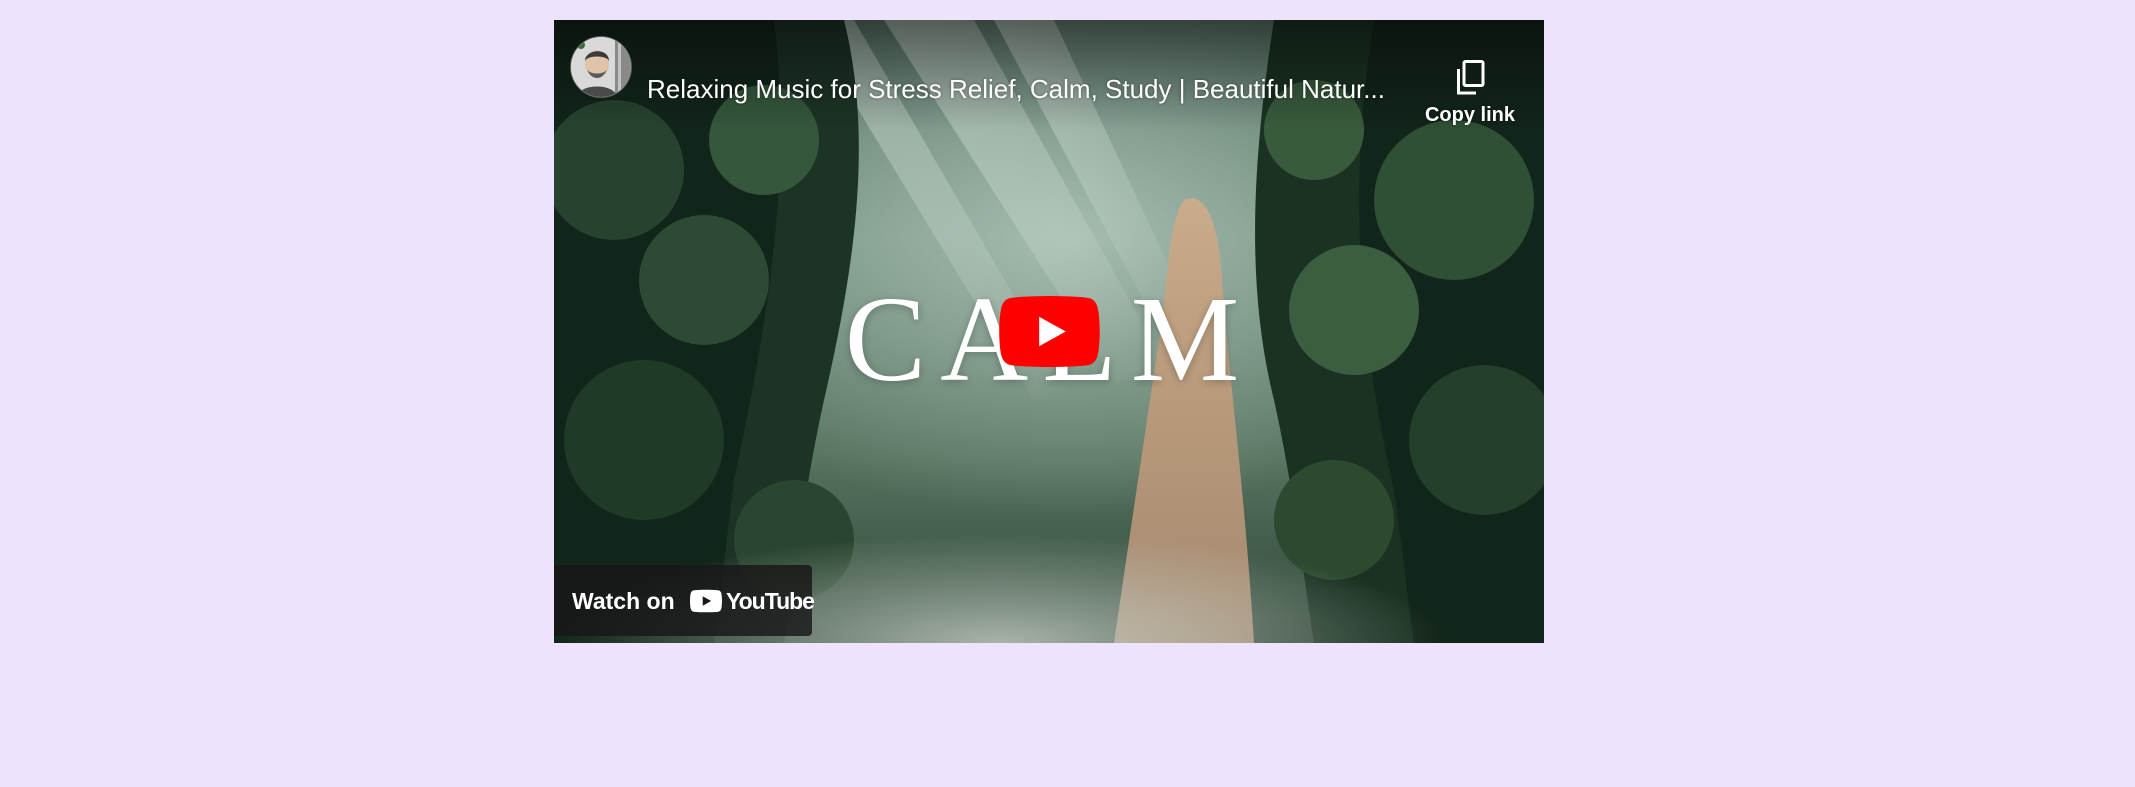 The width and height of the screenshot is (2135, 787). Describe the element at coordinates (1471, 77) in the screenshot. I see `copy-icon` at that location.